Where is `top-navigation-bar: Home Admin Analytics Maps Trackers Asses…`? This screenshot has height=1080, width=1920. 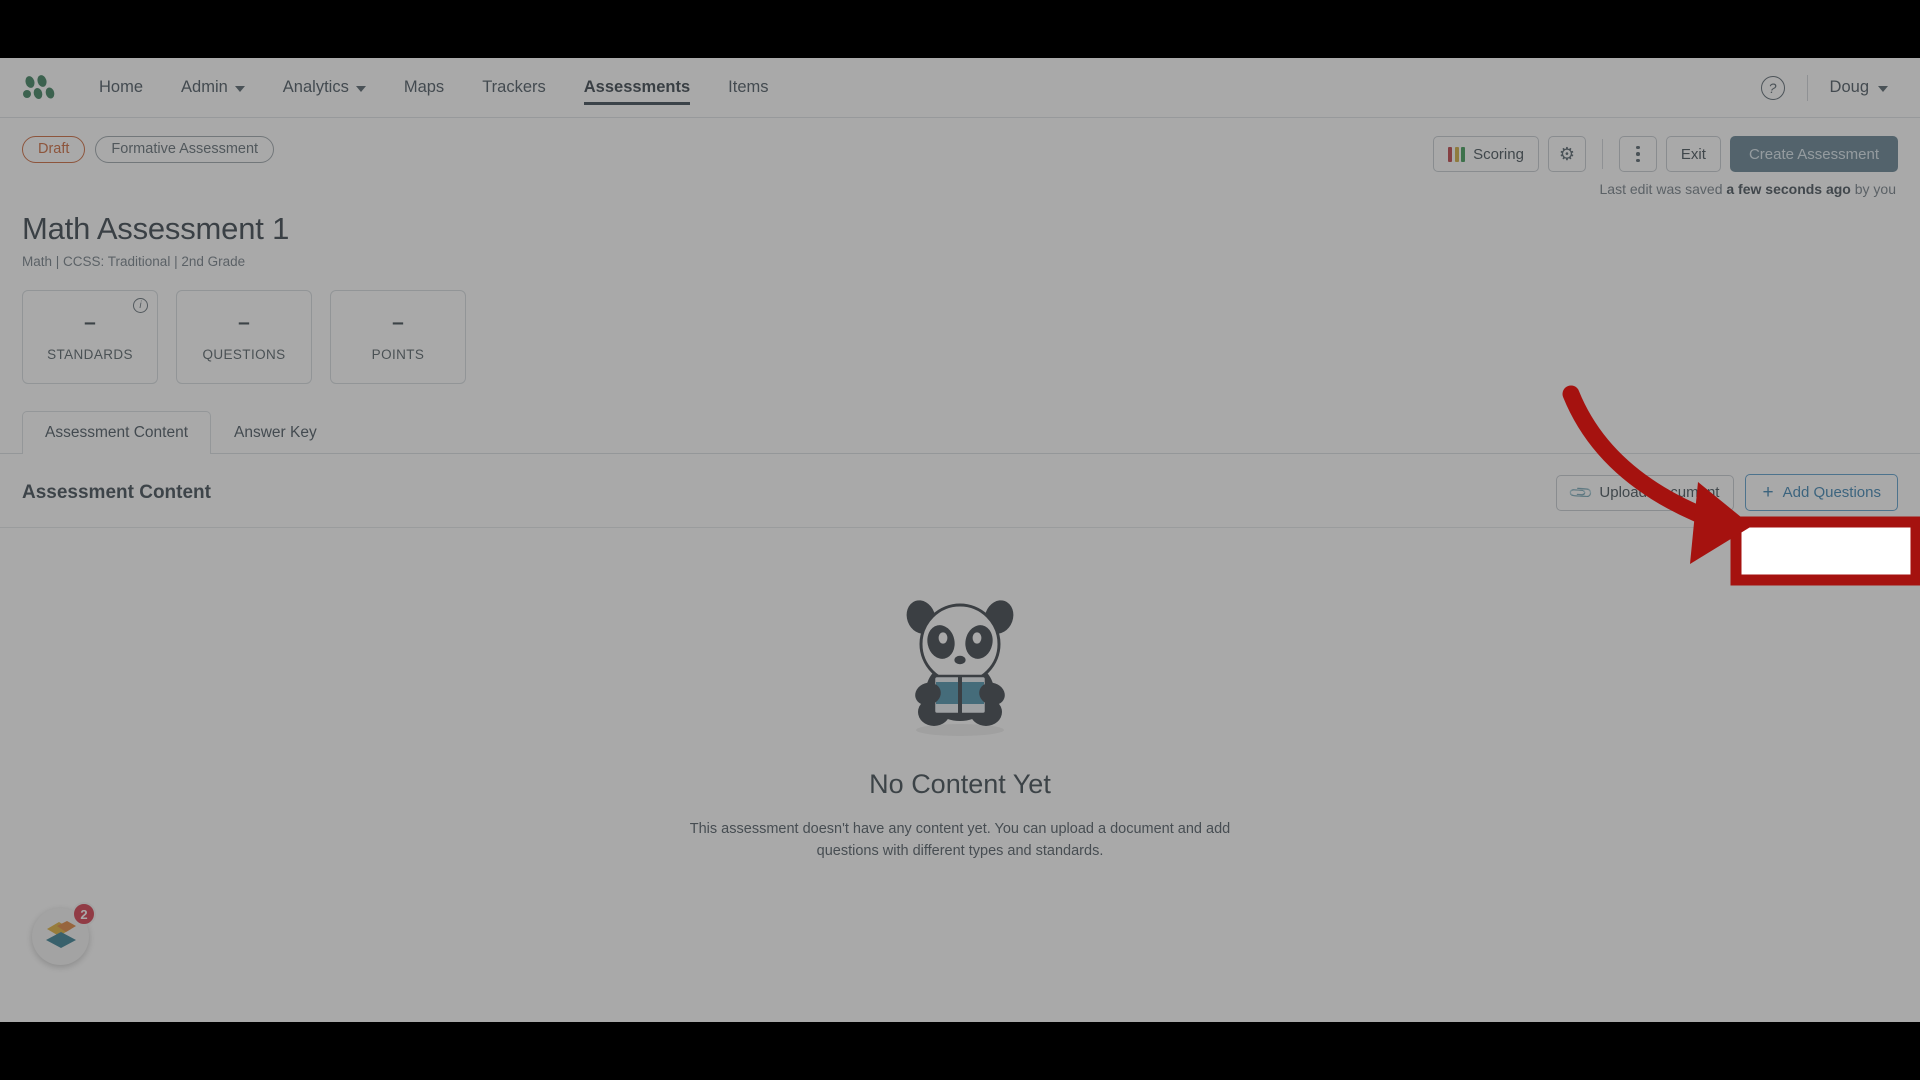 top-navigation-bar: Home Admin Analytics Maps Trackers Asses… is located at coordinates (960, 88).